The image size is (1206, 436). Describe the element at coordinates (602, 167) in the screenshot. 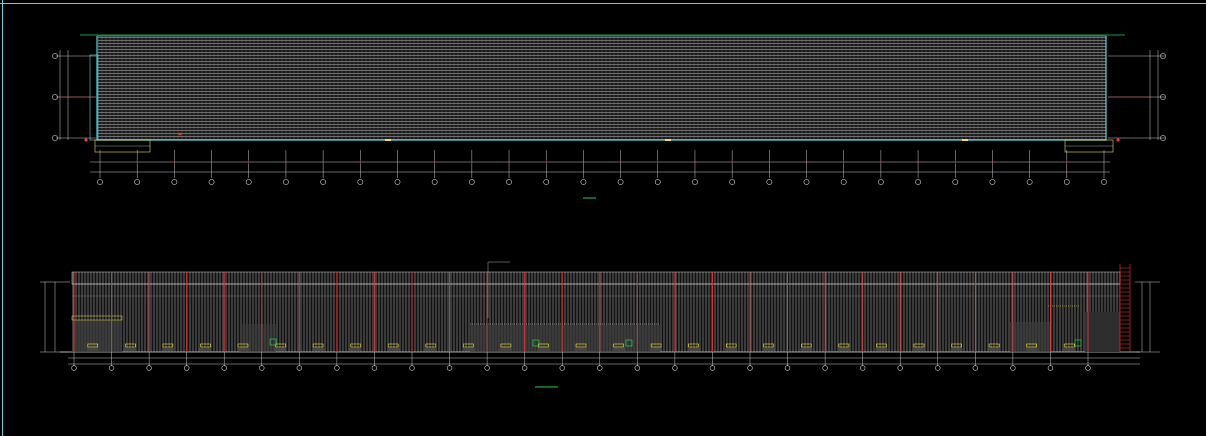

I see `plan-grid-axes` at that location.